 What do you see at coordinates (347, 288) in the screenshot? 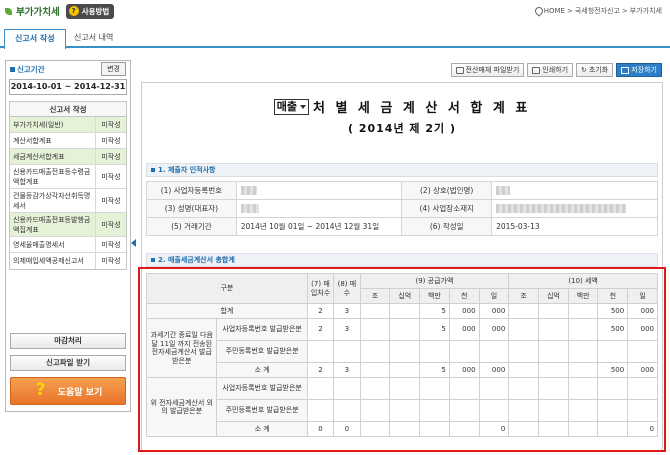
I see `col-sheets: (8) 매수` at bounding box center [347, 288].